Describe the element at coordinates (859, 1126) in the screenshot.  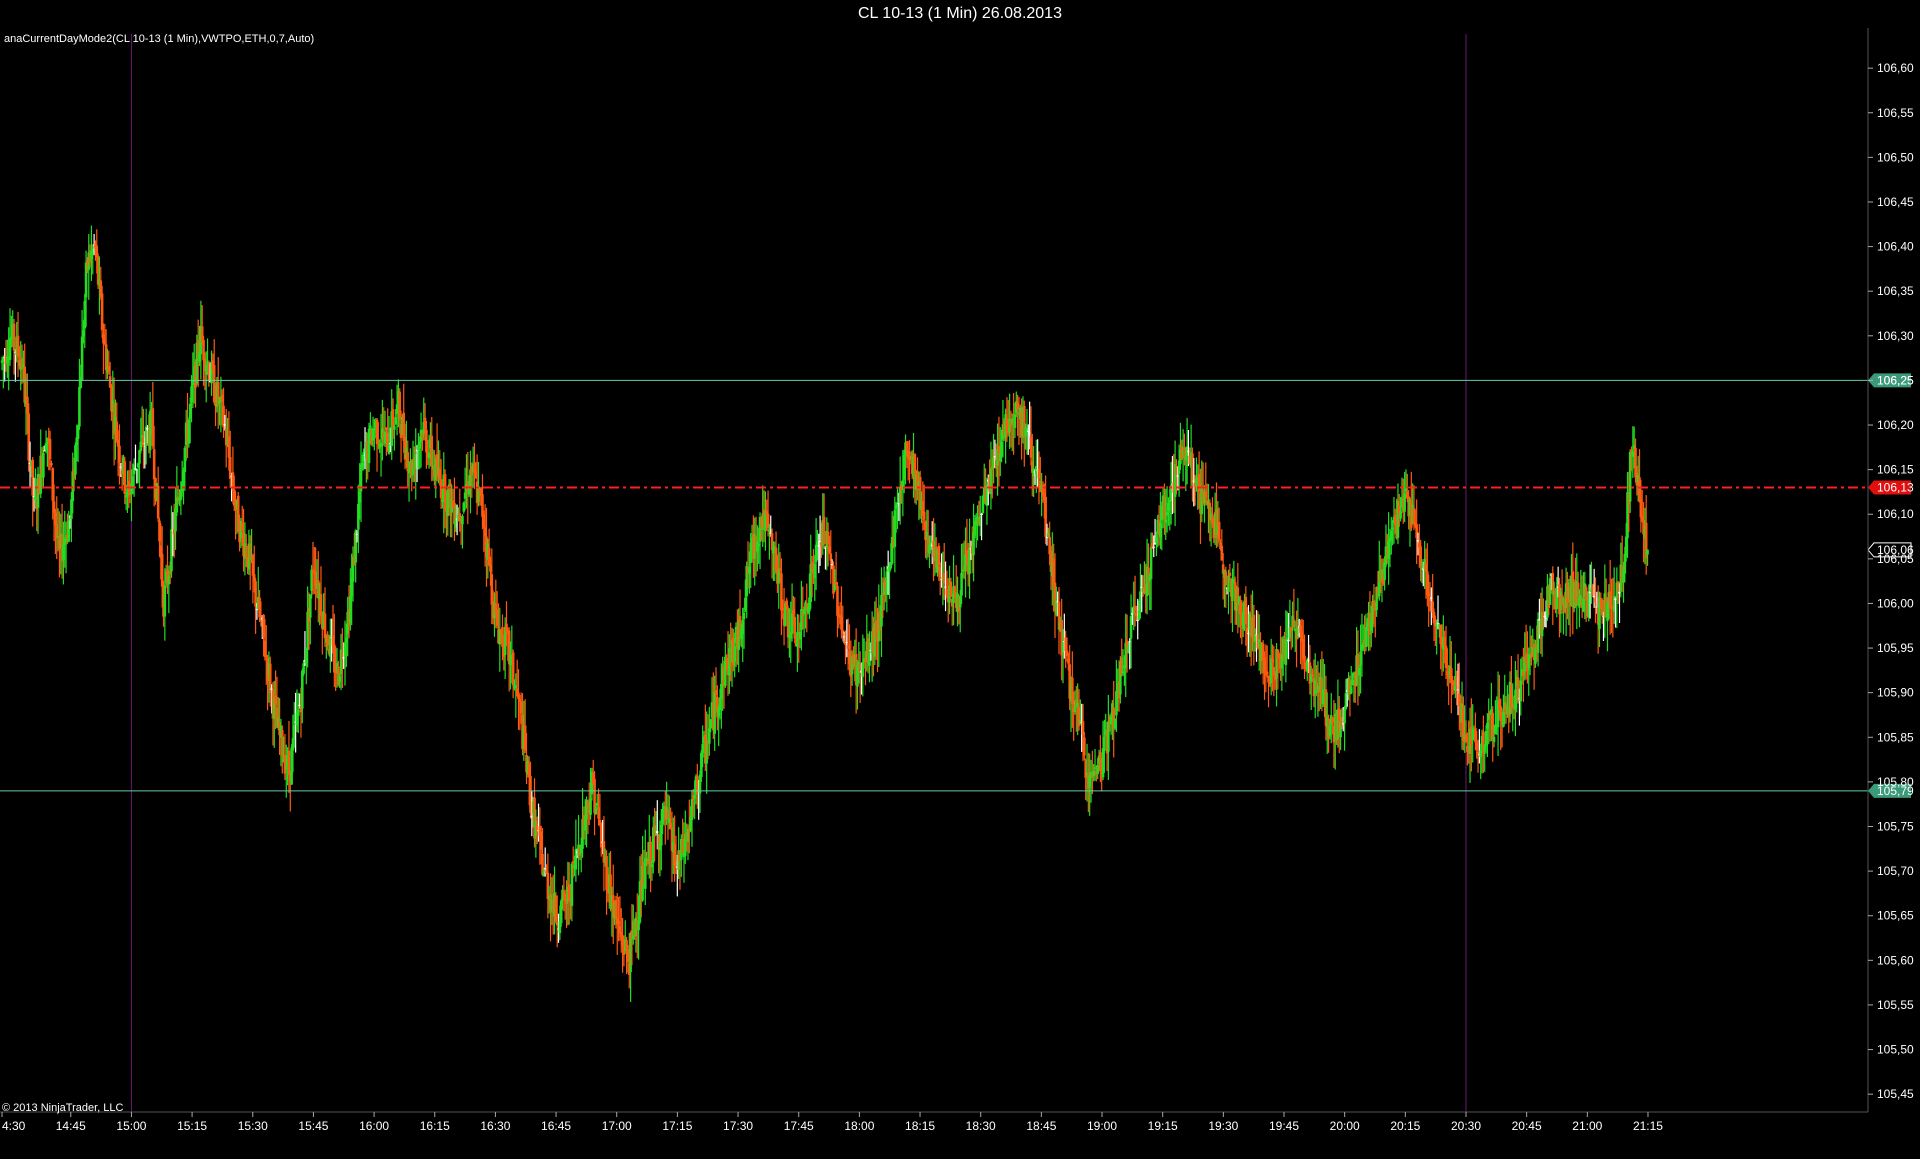
I see `time-tick-label: 18:00` at that location.